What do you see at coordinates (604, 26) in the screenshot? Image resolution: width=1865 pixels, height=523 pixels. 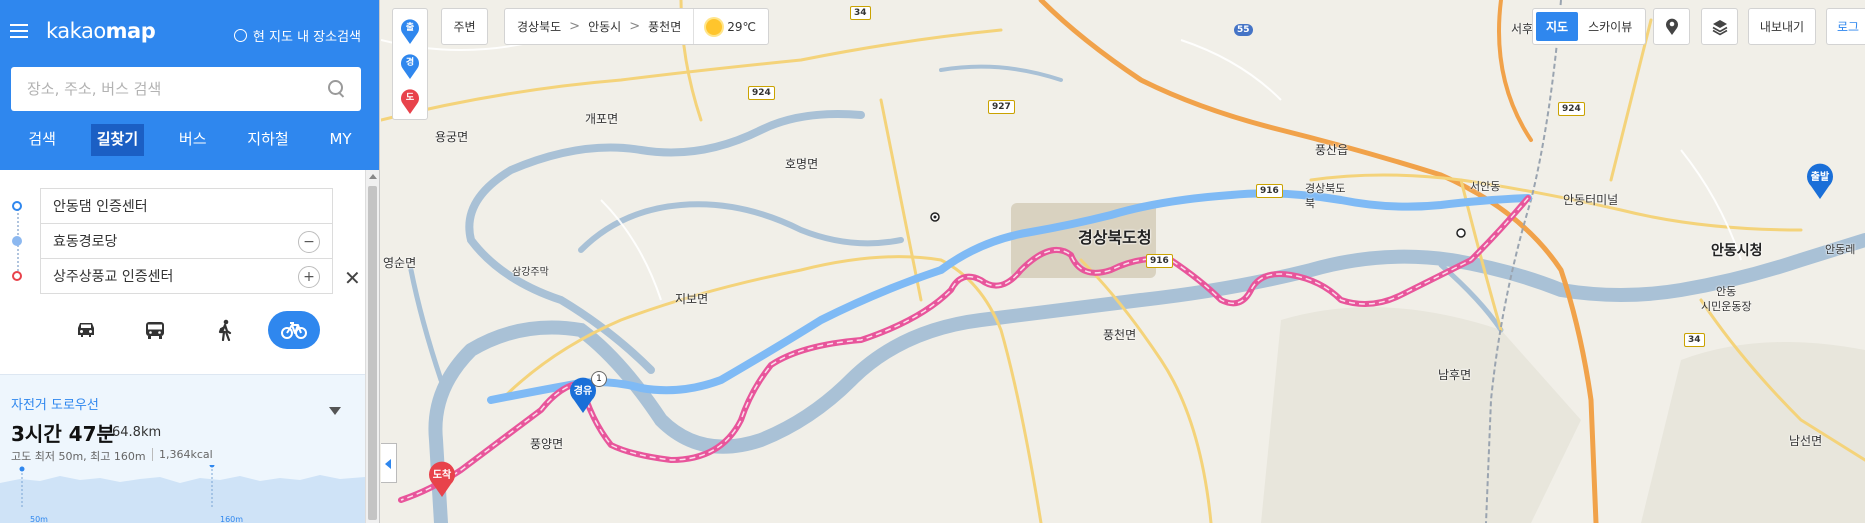 I see `breadcrumb-item: 안동시` at bounding box center [604, 26].